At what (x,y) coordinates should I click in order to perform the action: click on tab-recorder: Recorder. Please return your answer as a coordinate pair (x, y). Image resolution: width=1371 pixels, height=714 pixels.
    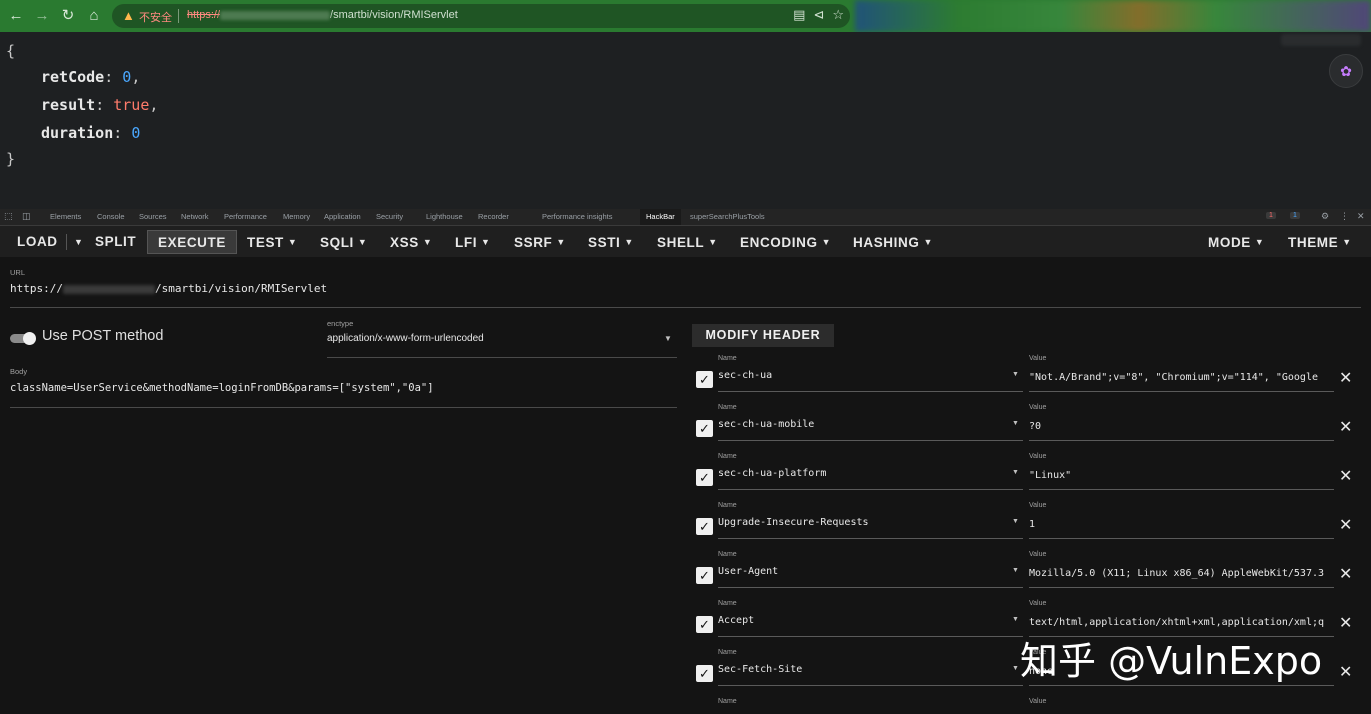
    Looking at the image, I should click on (493, 216).